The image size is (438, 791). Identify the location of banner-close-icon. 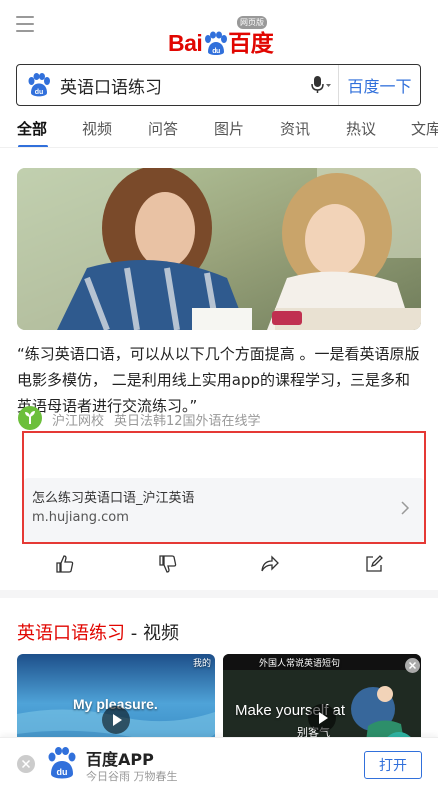
(26, 764).